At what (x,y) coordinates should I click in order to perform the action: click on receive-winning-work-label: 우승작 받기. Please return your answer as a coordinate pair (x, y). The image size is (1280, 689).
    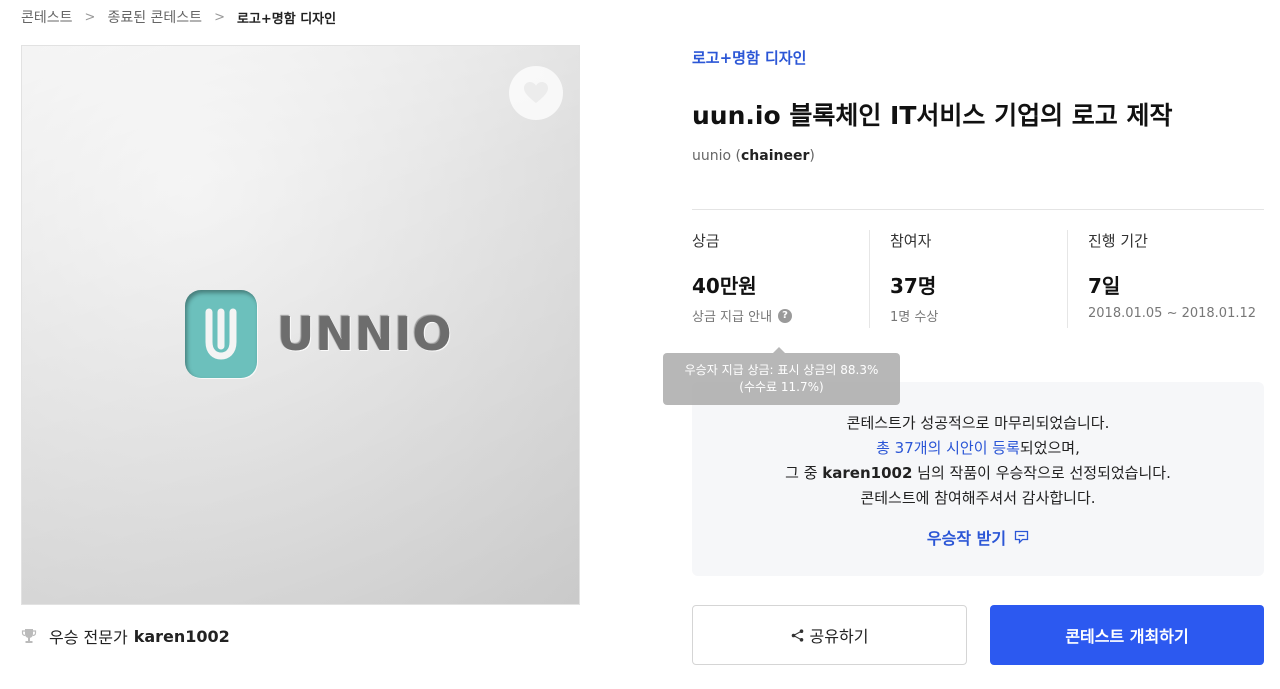
    Looking at the image, I should click on (966, 538).